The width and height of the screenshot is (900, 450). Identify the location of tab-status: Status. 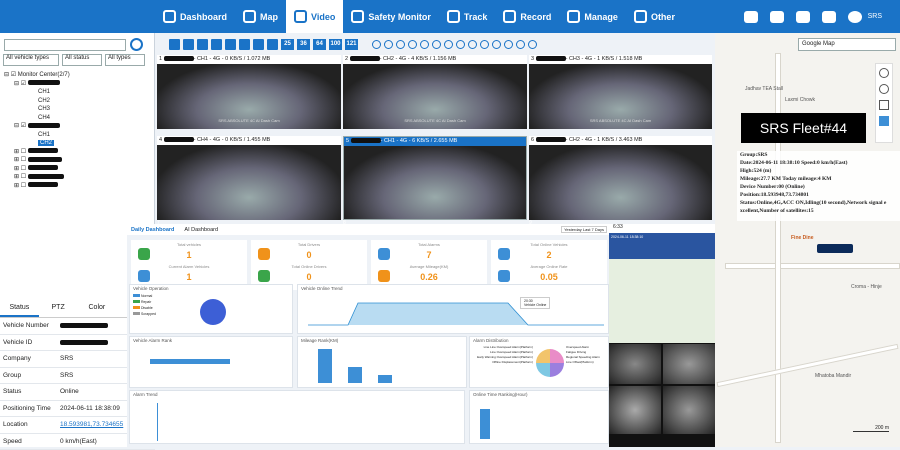
(19, 308).